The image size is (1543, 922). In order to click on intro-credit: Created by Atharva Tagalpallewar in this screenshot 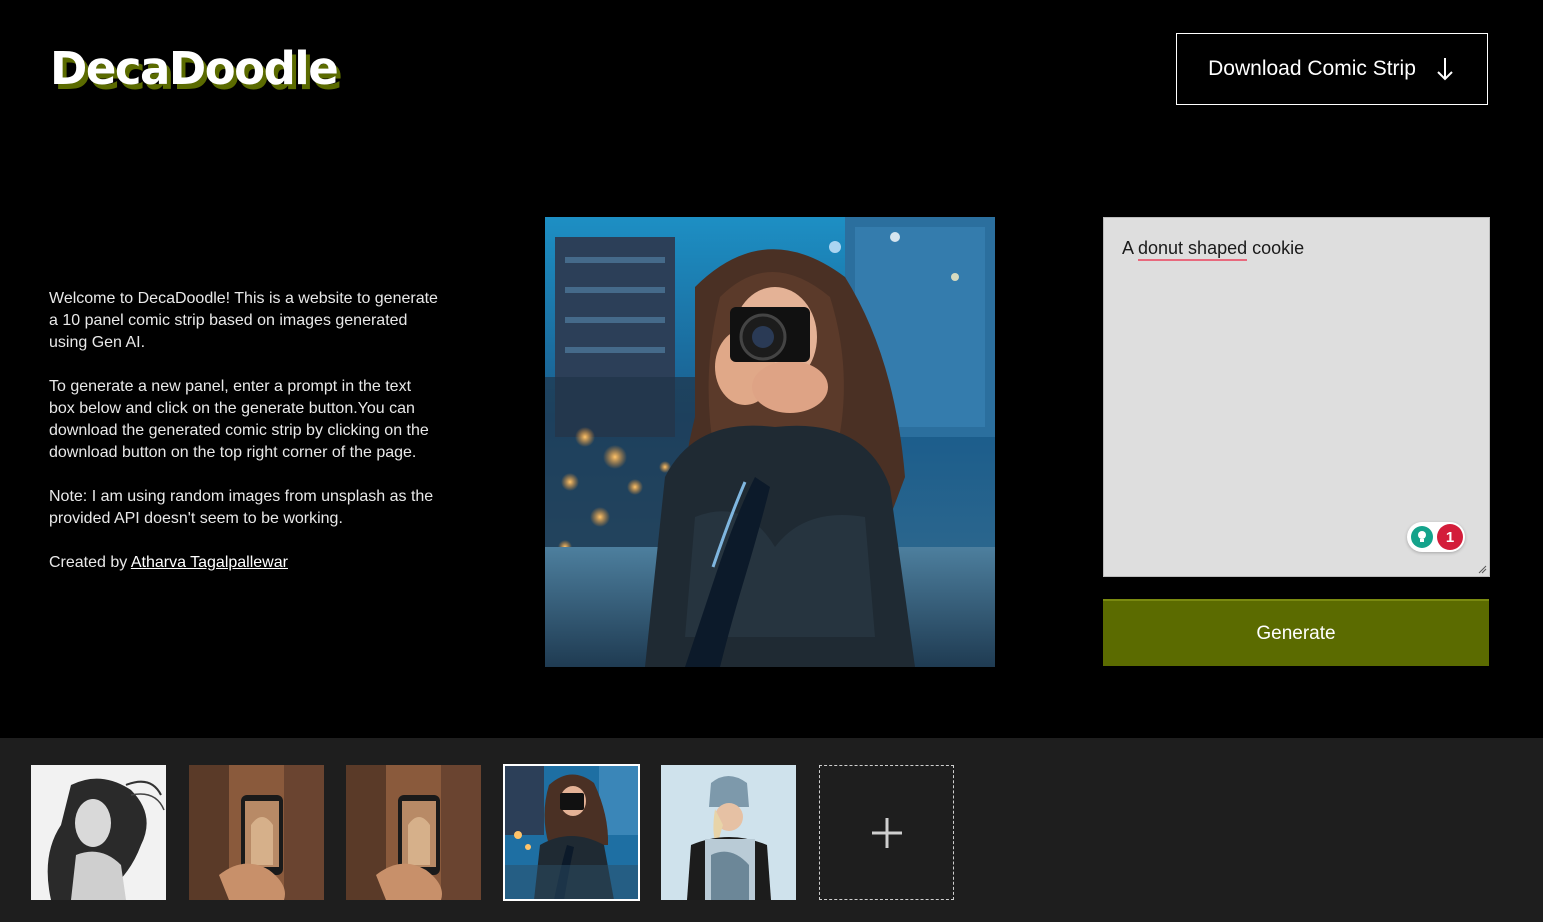, I will do `click(244, 563)`.